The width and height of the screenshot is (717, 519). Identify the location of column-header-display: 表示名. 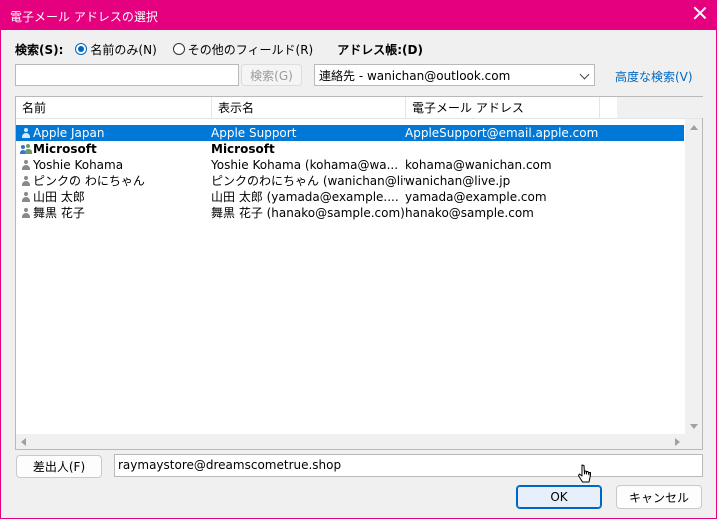
(309, 108).